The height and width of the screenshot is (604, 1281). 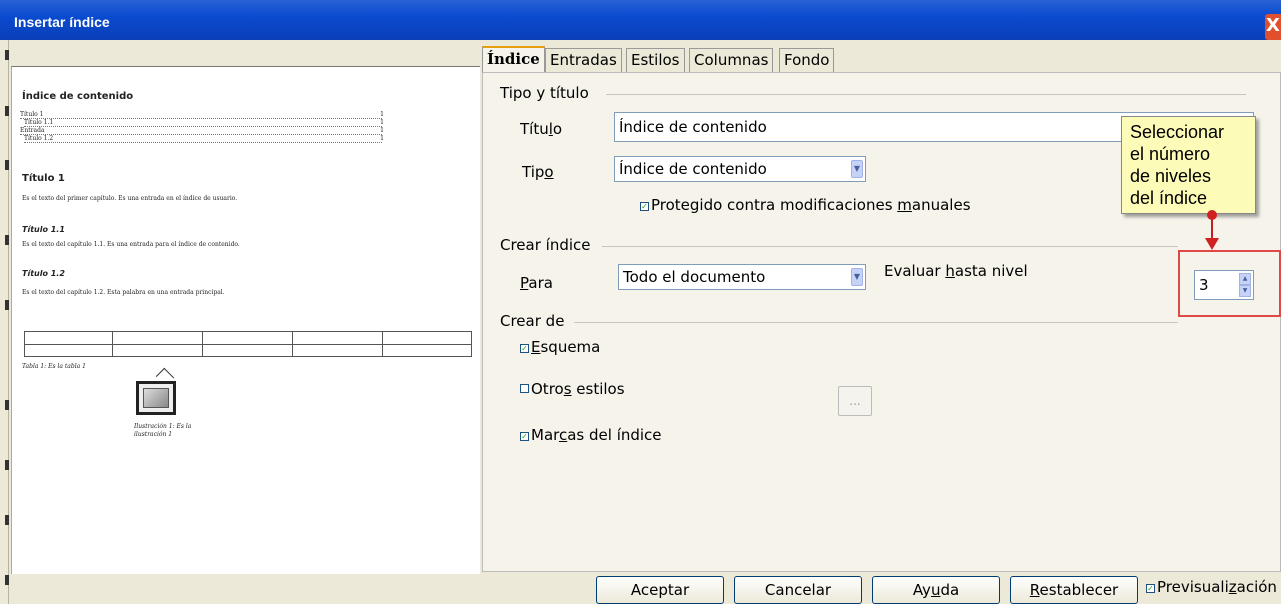 I want to click on close-icon: X, so click(x=1273, y=27).